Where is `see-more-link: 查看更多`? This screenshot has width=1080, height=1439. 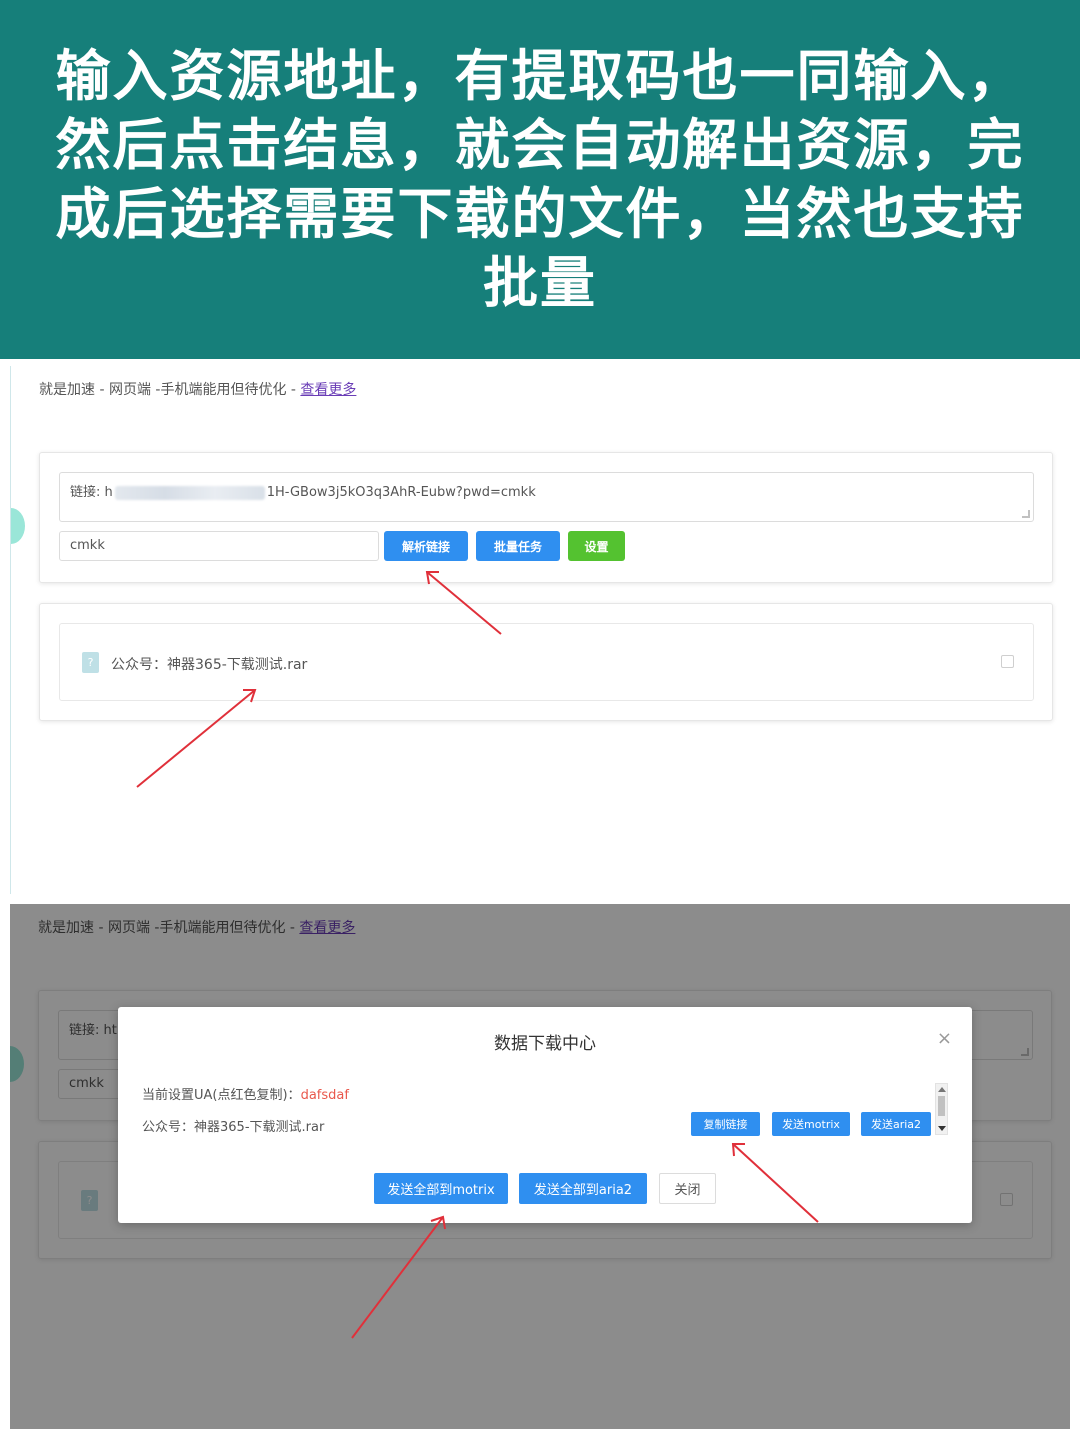 see-more-link: 查看更多 is located at coordinates (328, 390).